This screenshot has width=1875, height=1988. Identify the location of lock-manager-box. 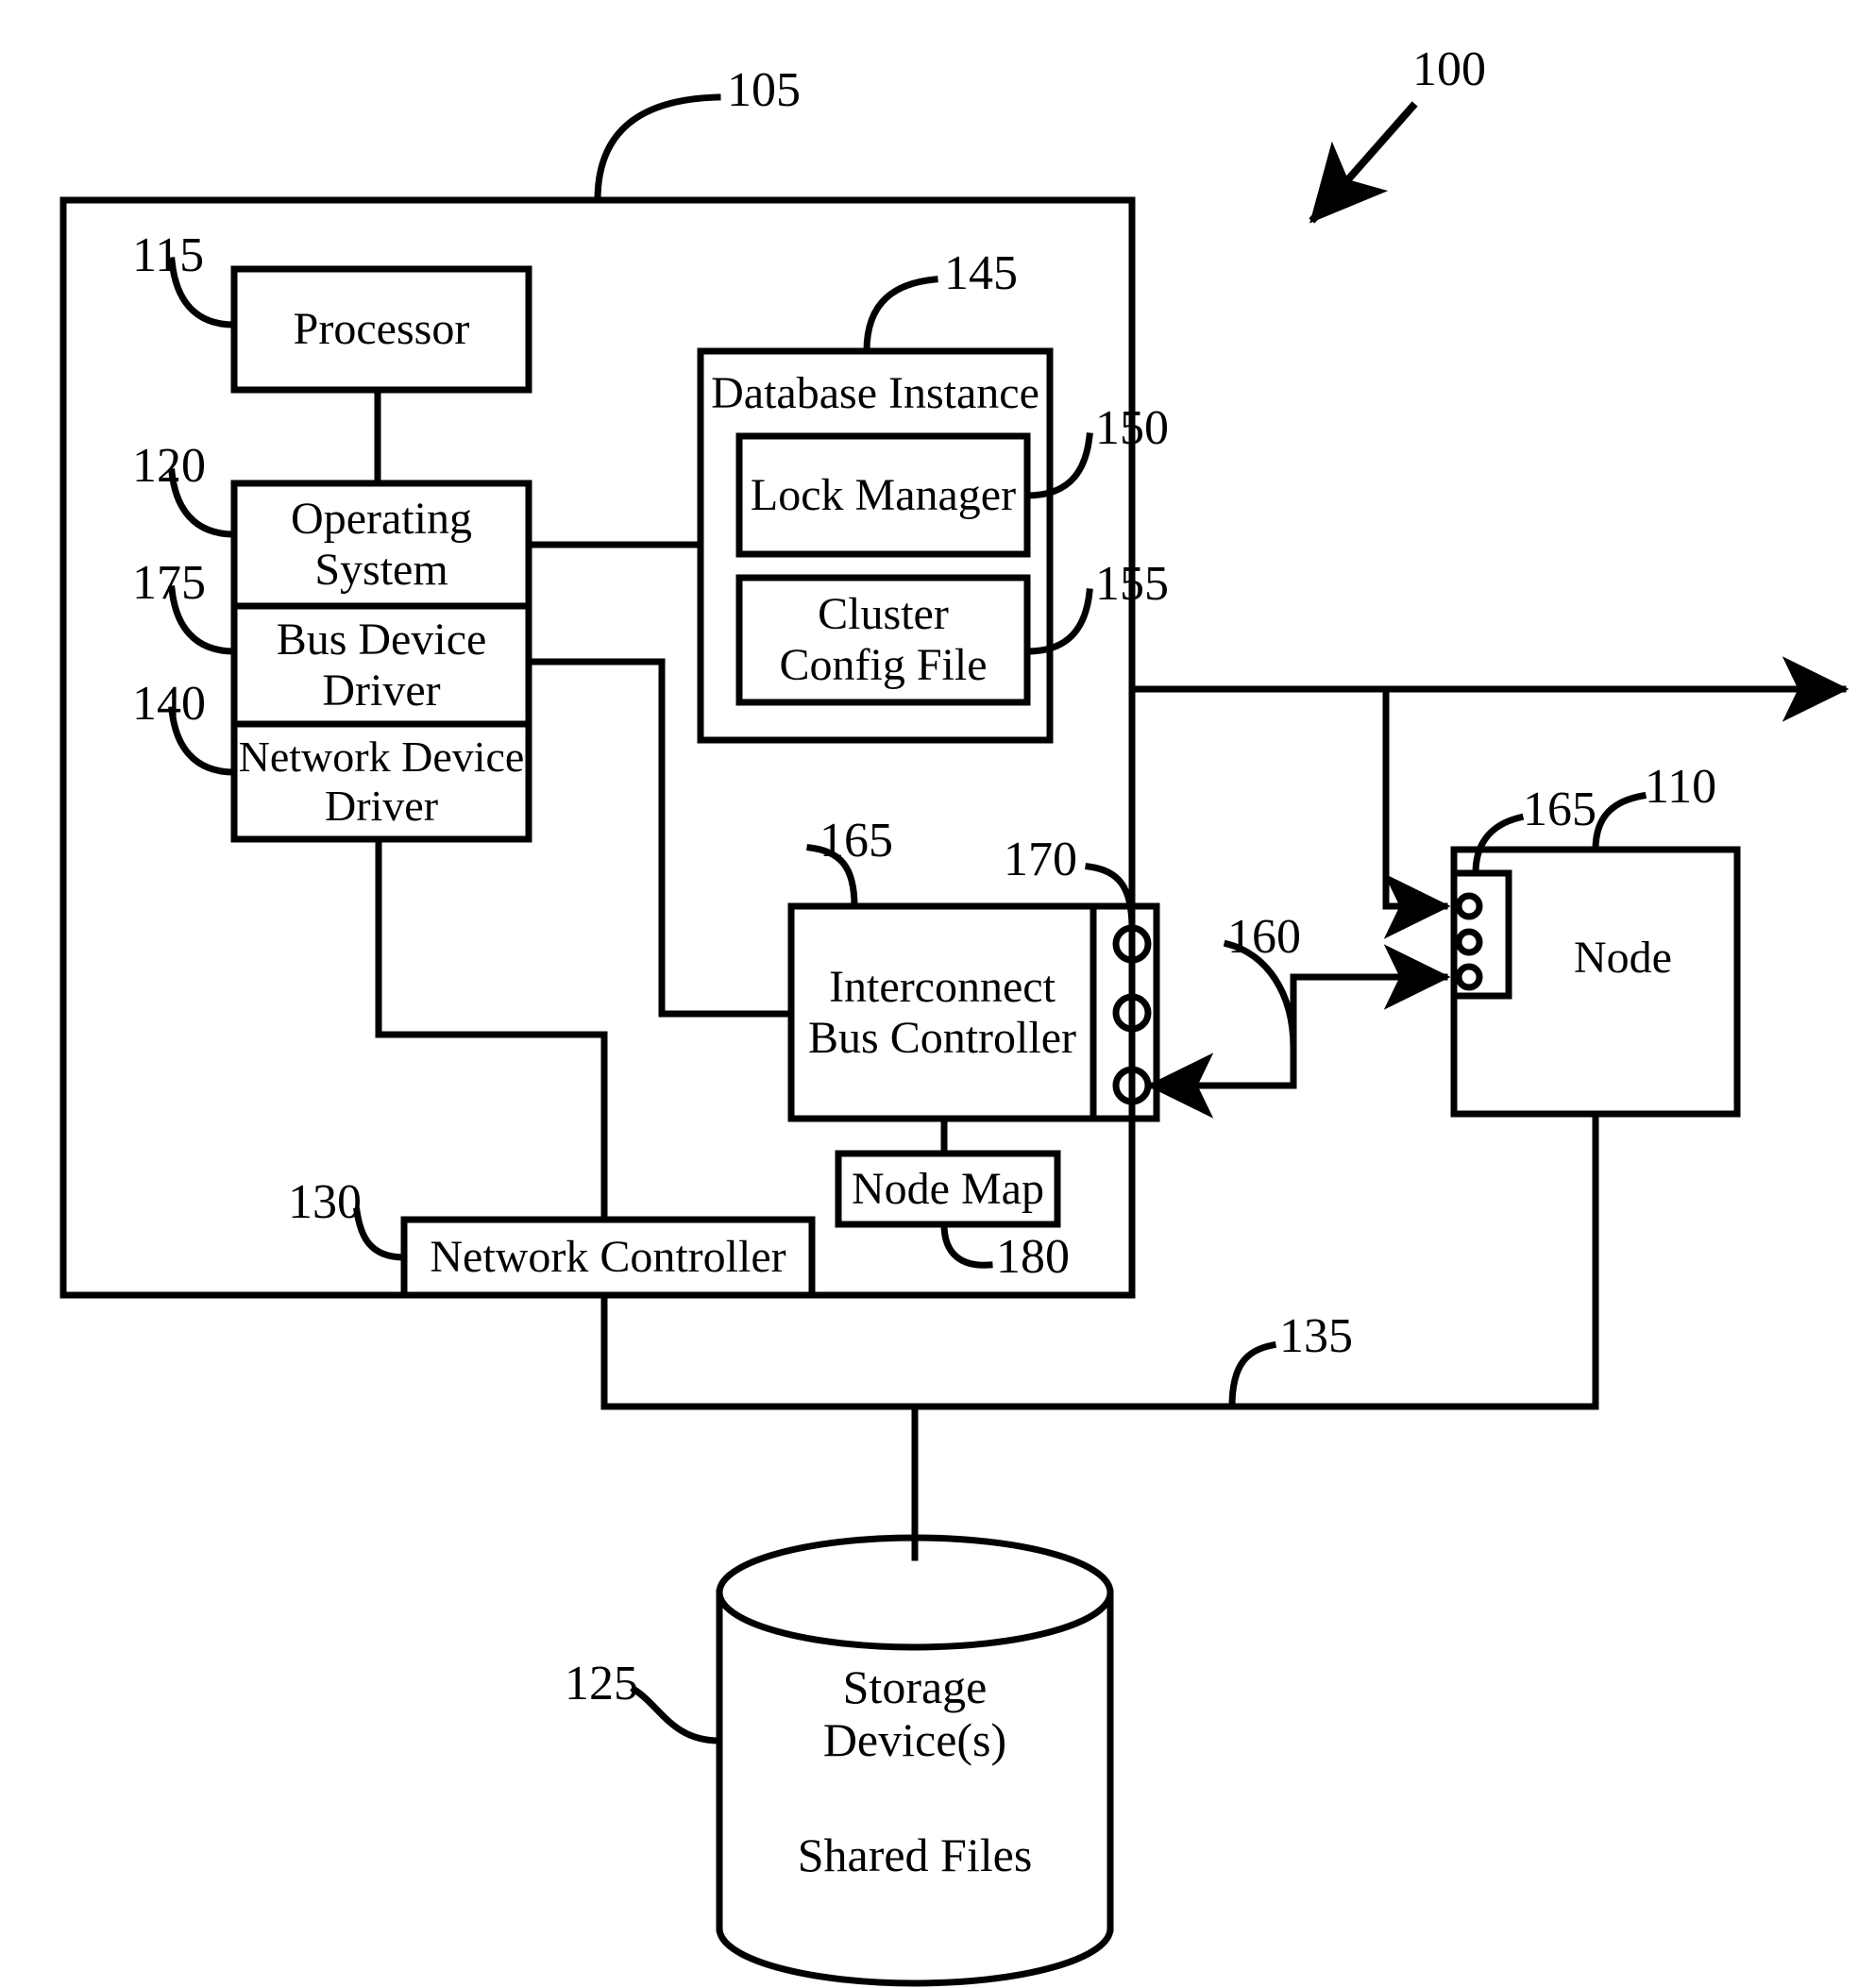
(883, 495).